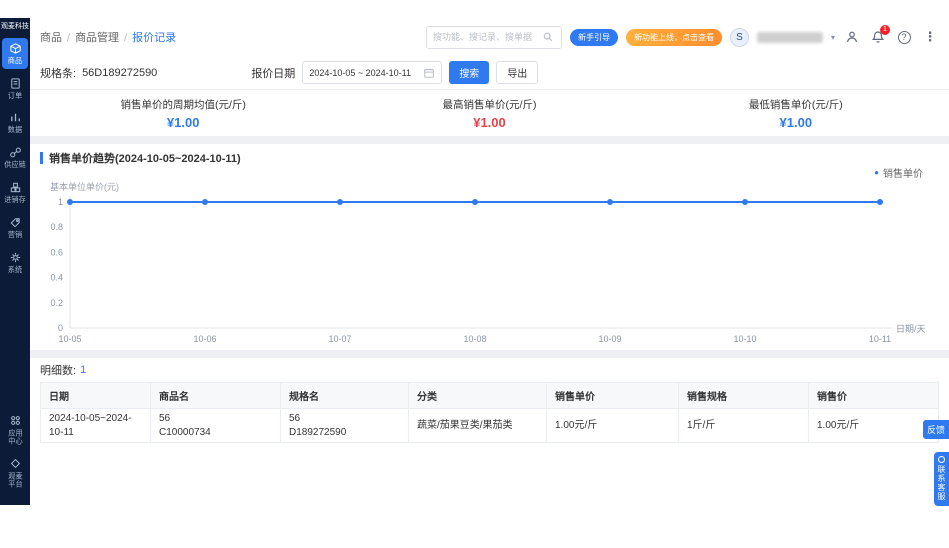 The image size is (949, 548). Describe the element at coordinates (41, 158) in the screenshot. I see `title-accent-bar` at that location.